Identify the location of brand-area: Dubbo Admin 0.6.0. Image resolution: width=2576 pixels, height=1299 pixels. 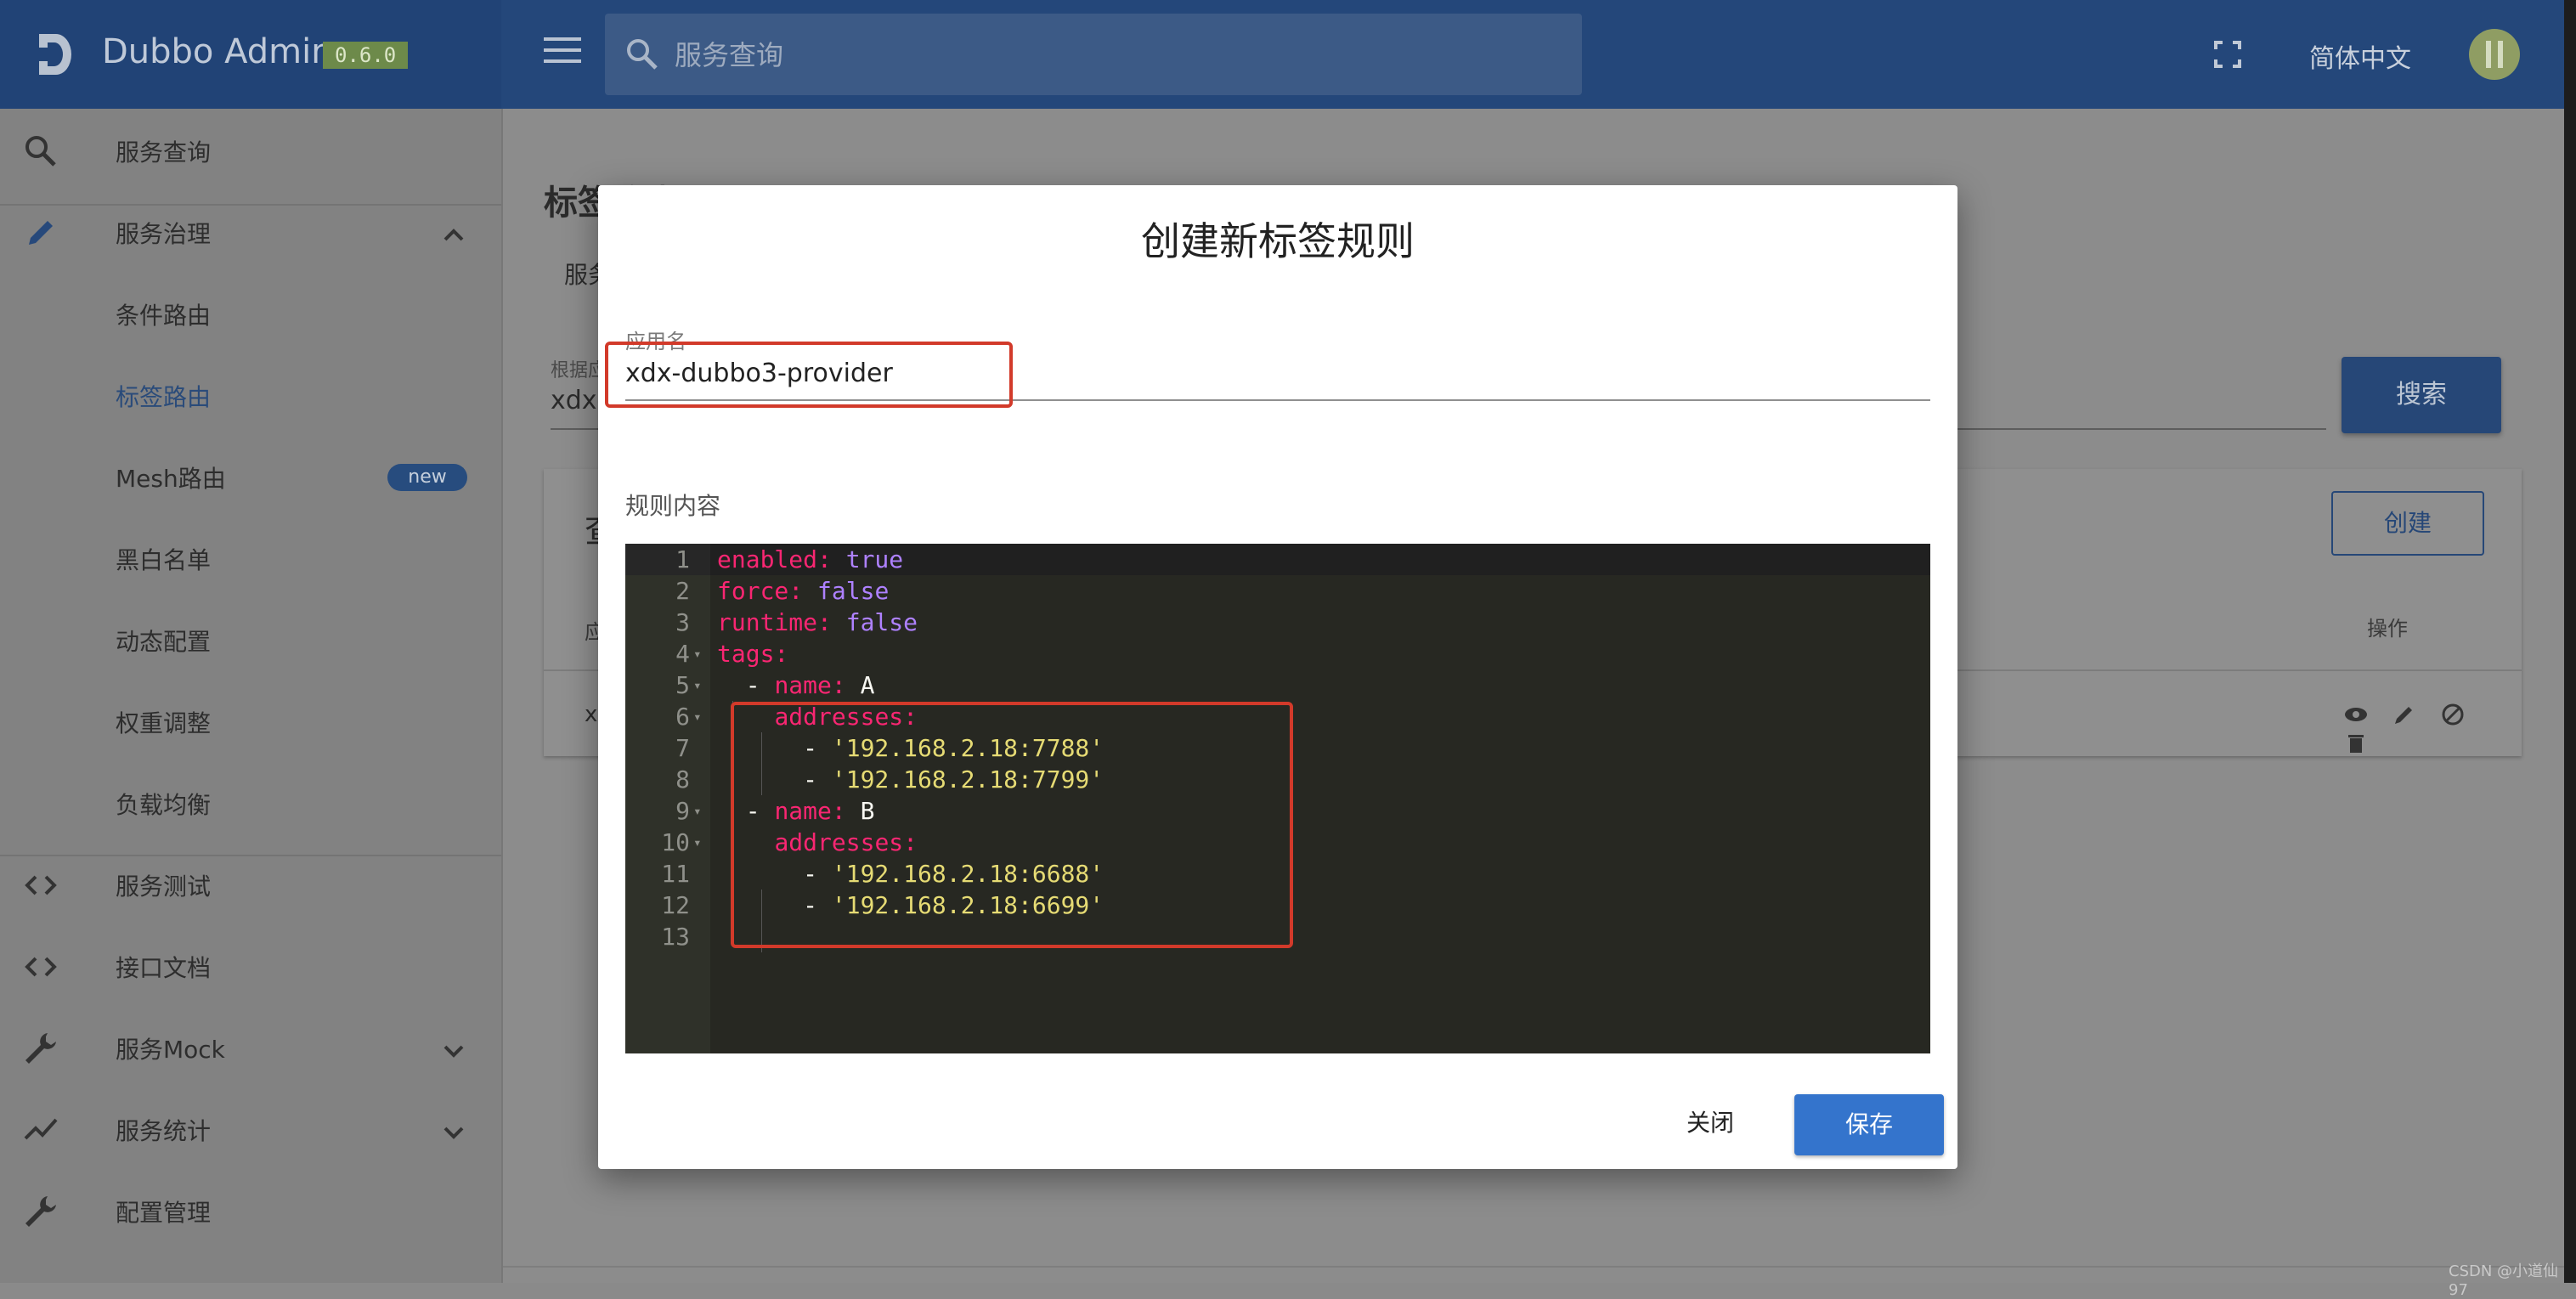
(250, 55).